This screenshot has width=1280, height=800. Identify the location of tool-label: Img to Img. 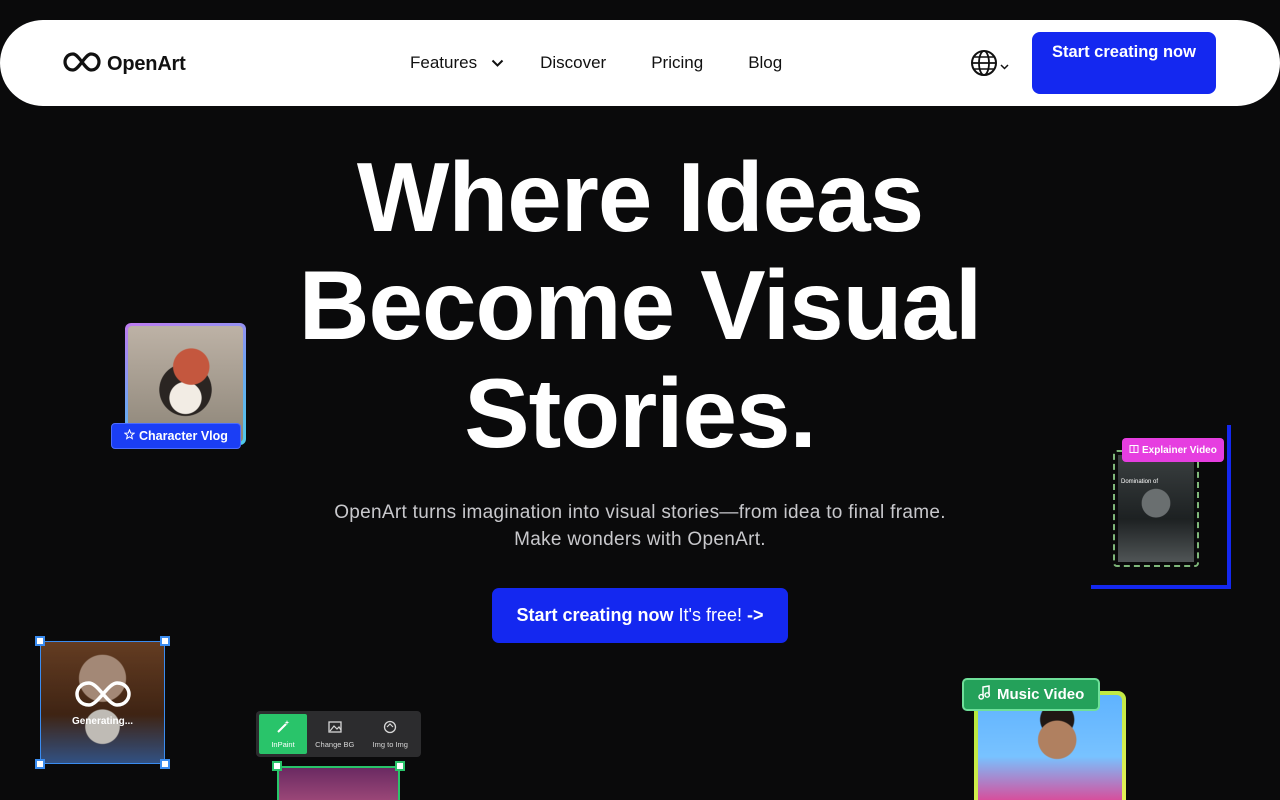
(390, 744).